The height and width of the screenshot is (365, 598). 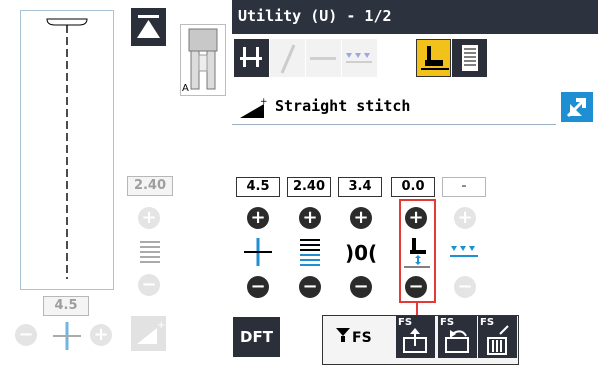 What do you see at coordinates (185, 88) in the screenshot?
I see `presser-foot-letter: A` at bounding box center [185, 88].